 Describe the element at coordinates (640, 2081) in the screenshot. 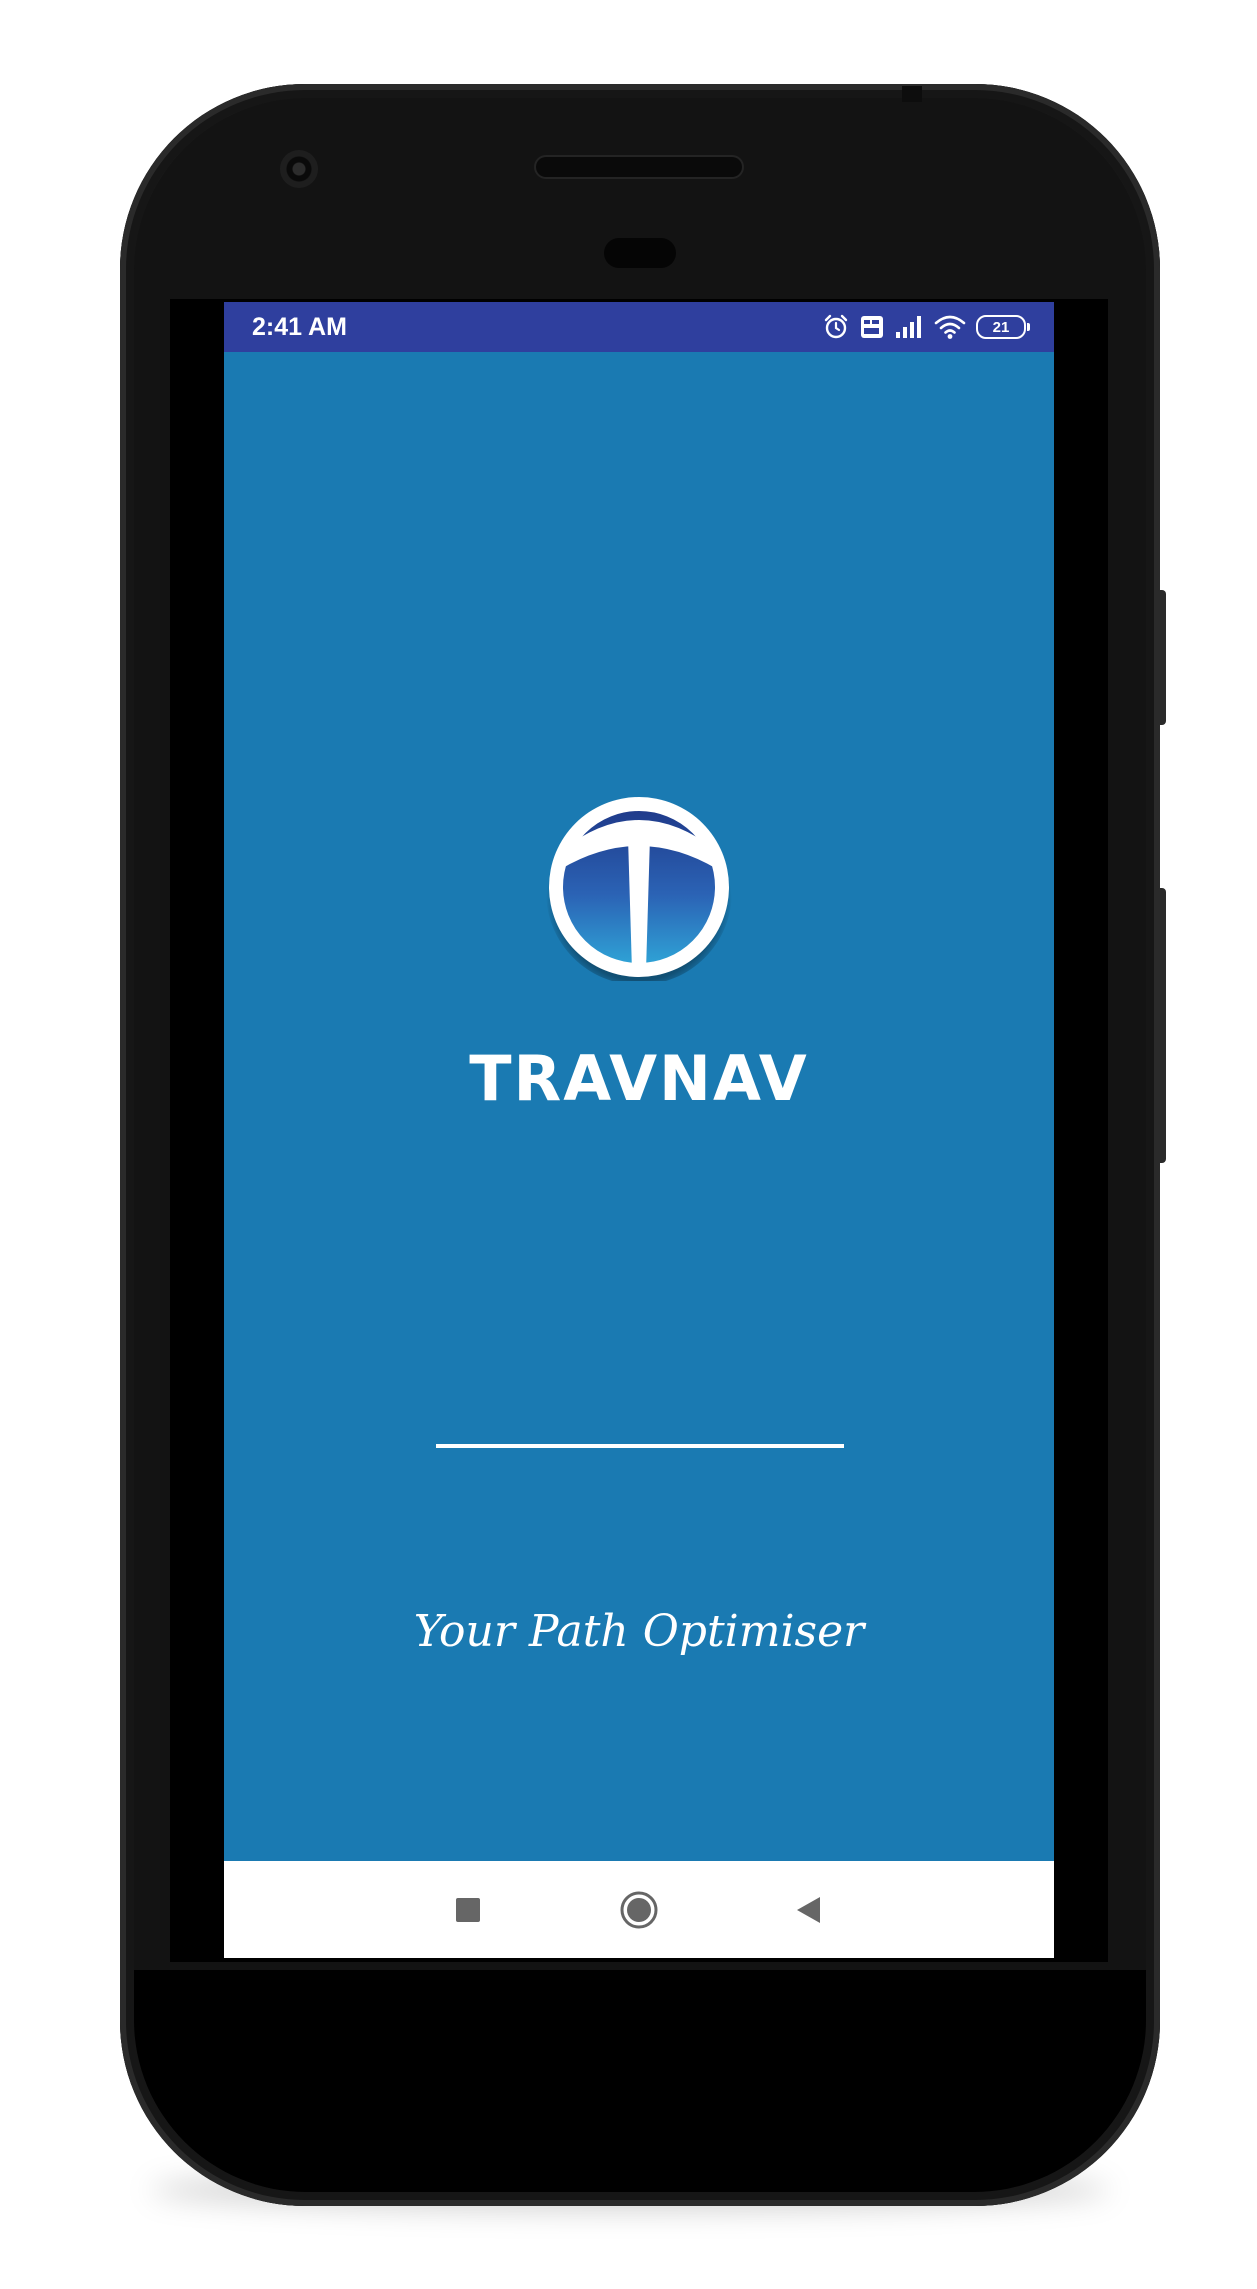

I see `phone-chin` at that location.